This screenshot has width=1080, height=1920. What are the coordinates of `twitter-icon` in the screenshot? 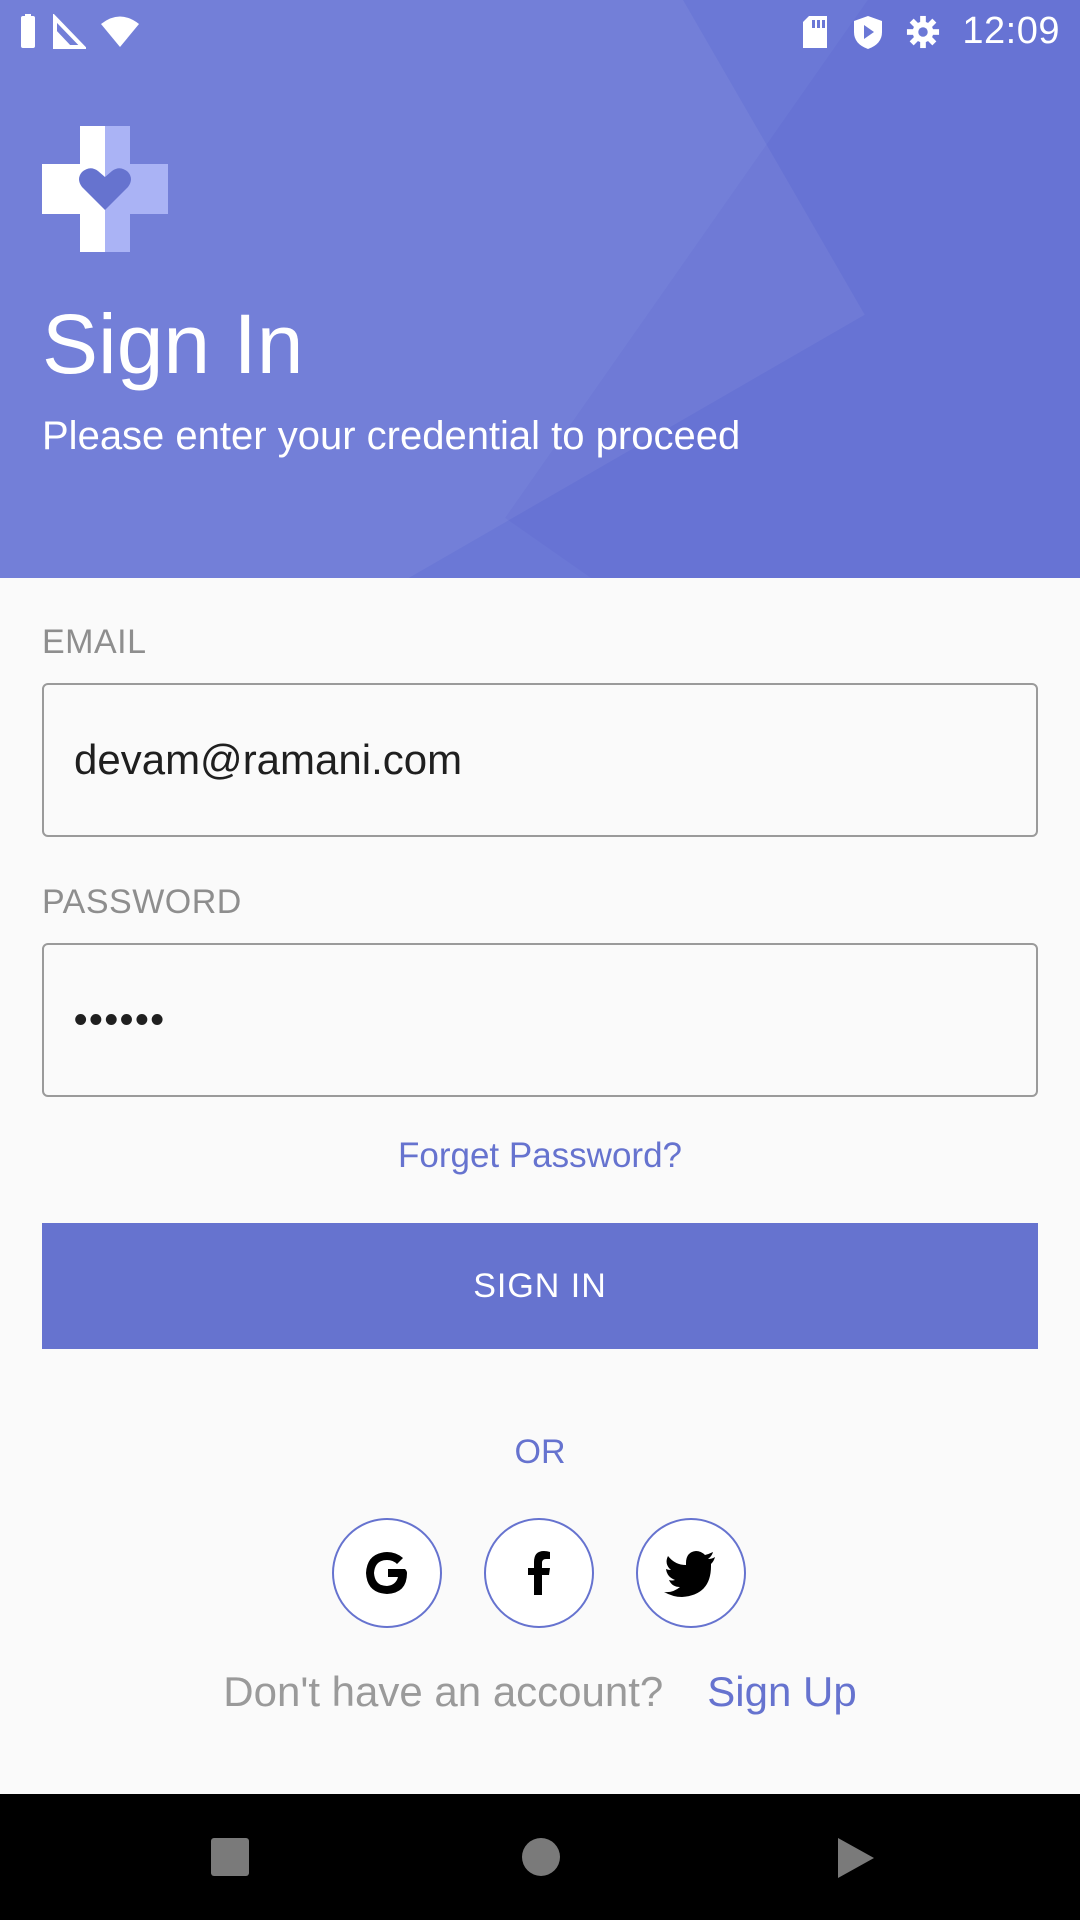 It's located at (689, 1574).